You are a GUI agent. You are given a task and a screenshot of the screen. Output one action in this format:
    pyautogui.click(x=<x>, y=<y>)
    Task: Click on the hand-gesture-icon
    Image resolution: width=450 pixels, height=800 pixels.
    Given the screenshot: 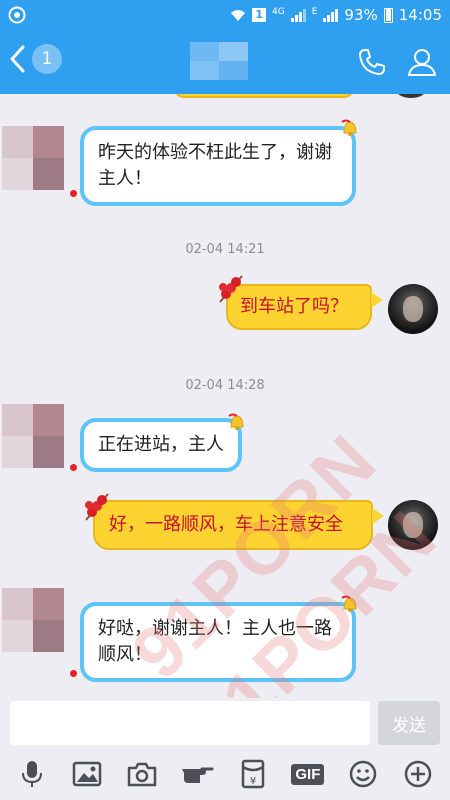 What is the action you would take?
    pyautogui.click(x=197, y=774)
    